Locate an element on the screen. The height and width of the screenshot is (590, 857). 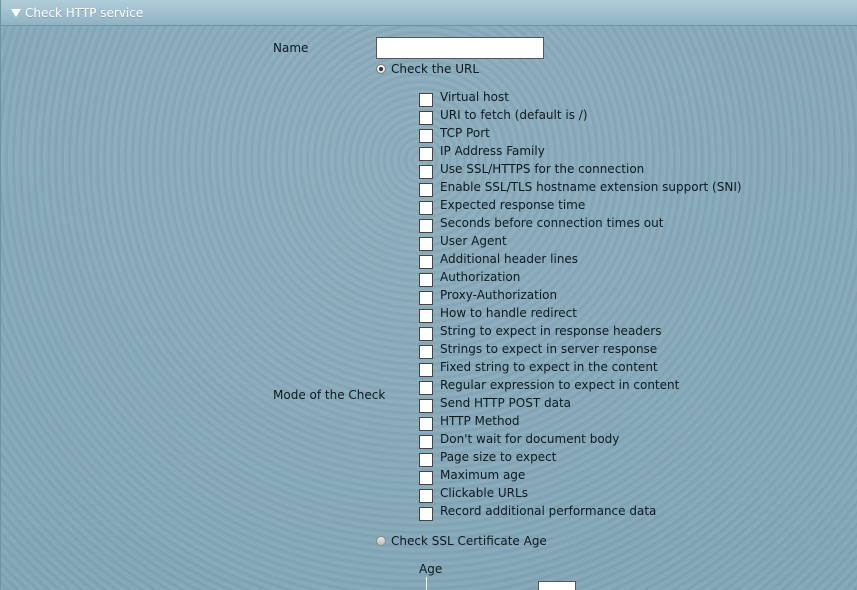
age-label: Age is located at coordinates (431, 569).